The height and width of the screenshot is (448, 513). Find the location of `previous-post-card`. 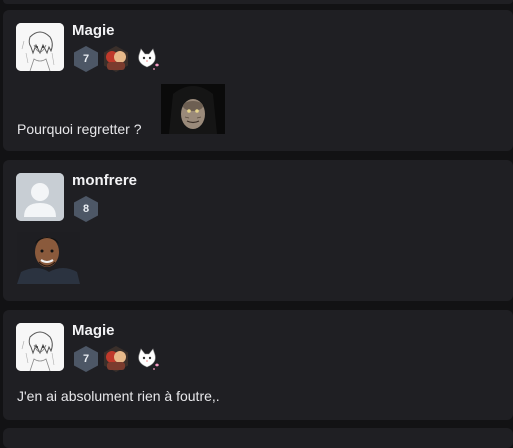

previous-post-card is located at coordinates (258, 2).